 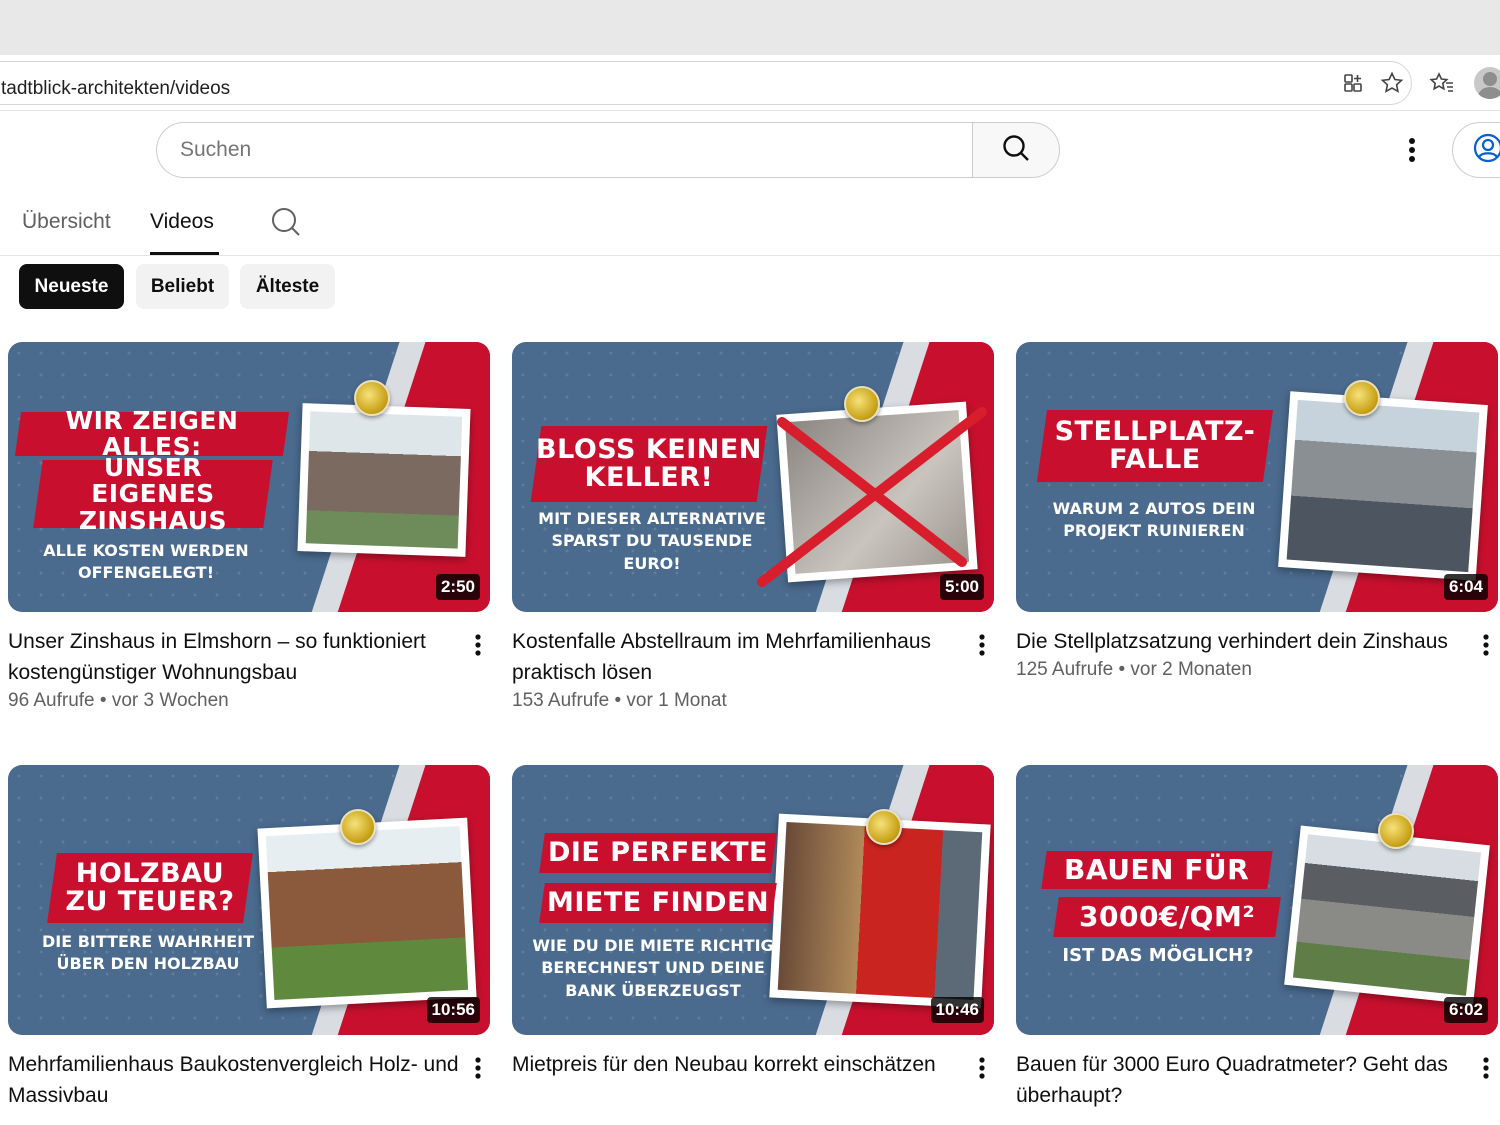 I want to click on duration-badge: 6:02, so click(x=1465, y=1010).